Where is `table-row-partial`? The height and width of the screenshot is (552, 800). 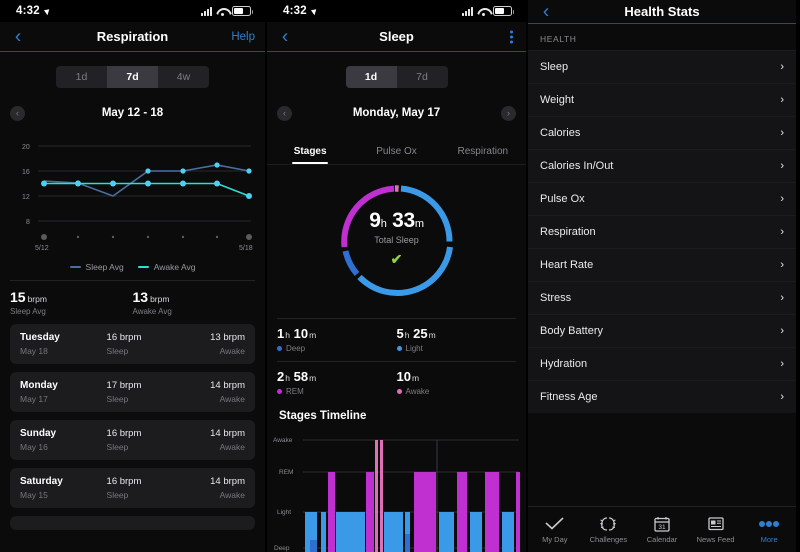
table-row-partial is located at coordinates (132, 523).